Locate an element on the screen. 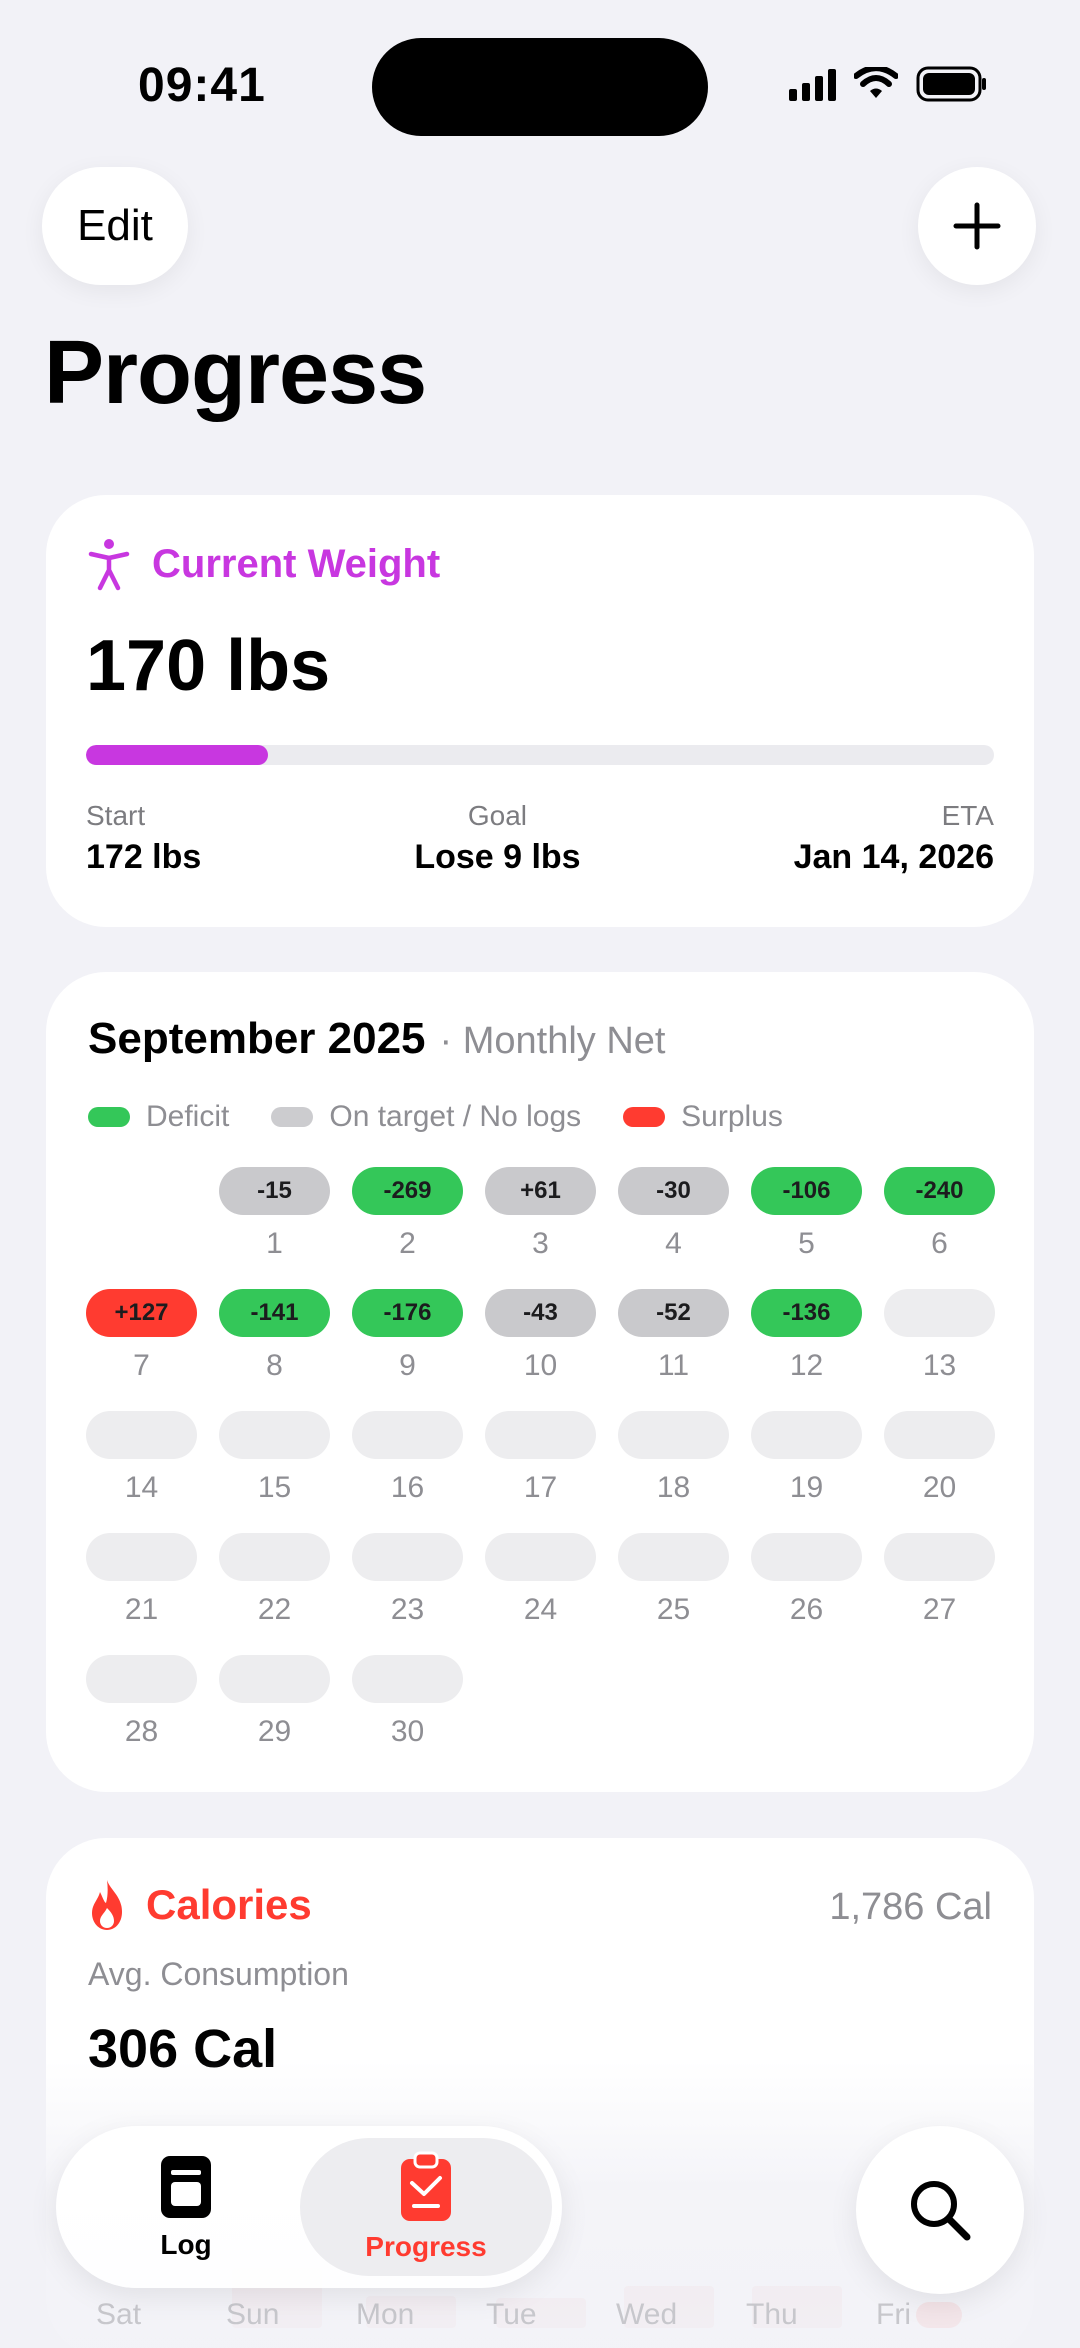  calendar-day-8: -141 8 is located at coordinates (274, 1350).